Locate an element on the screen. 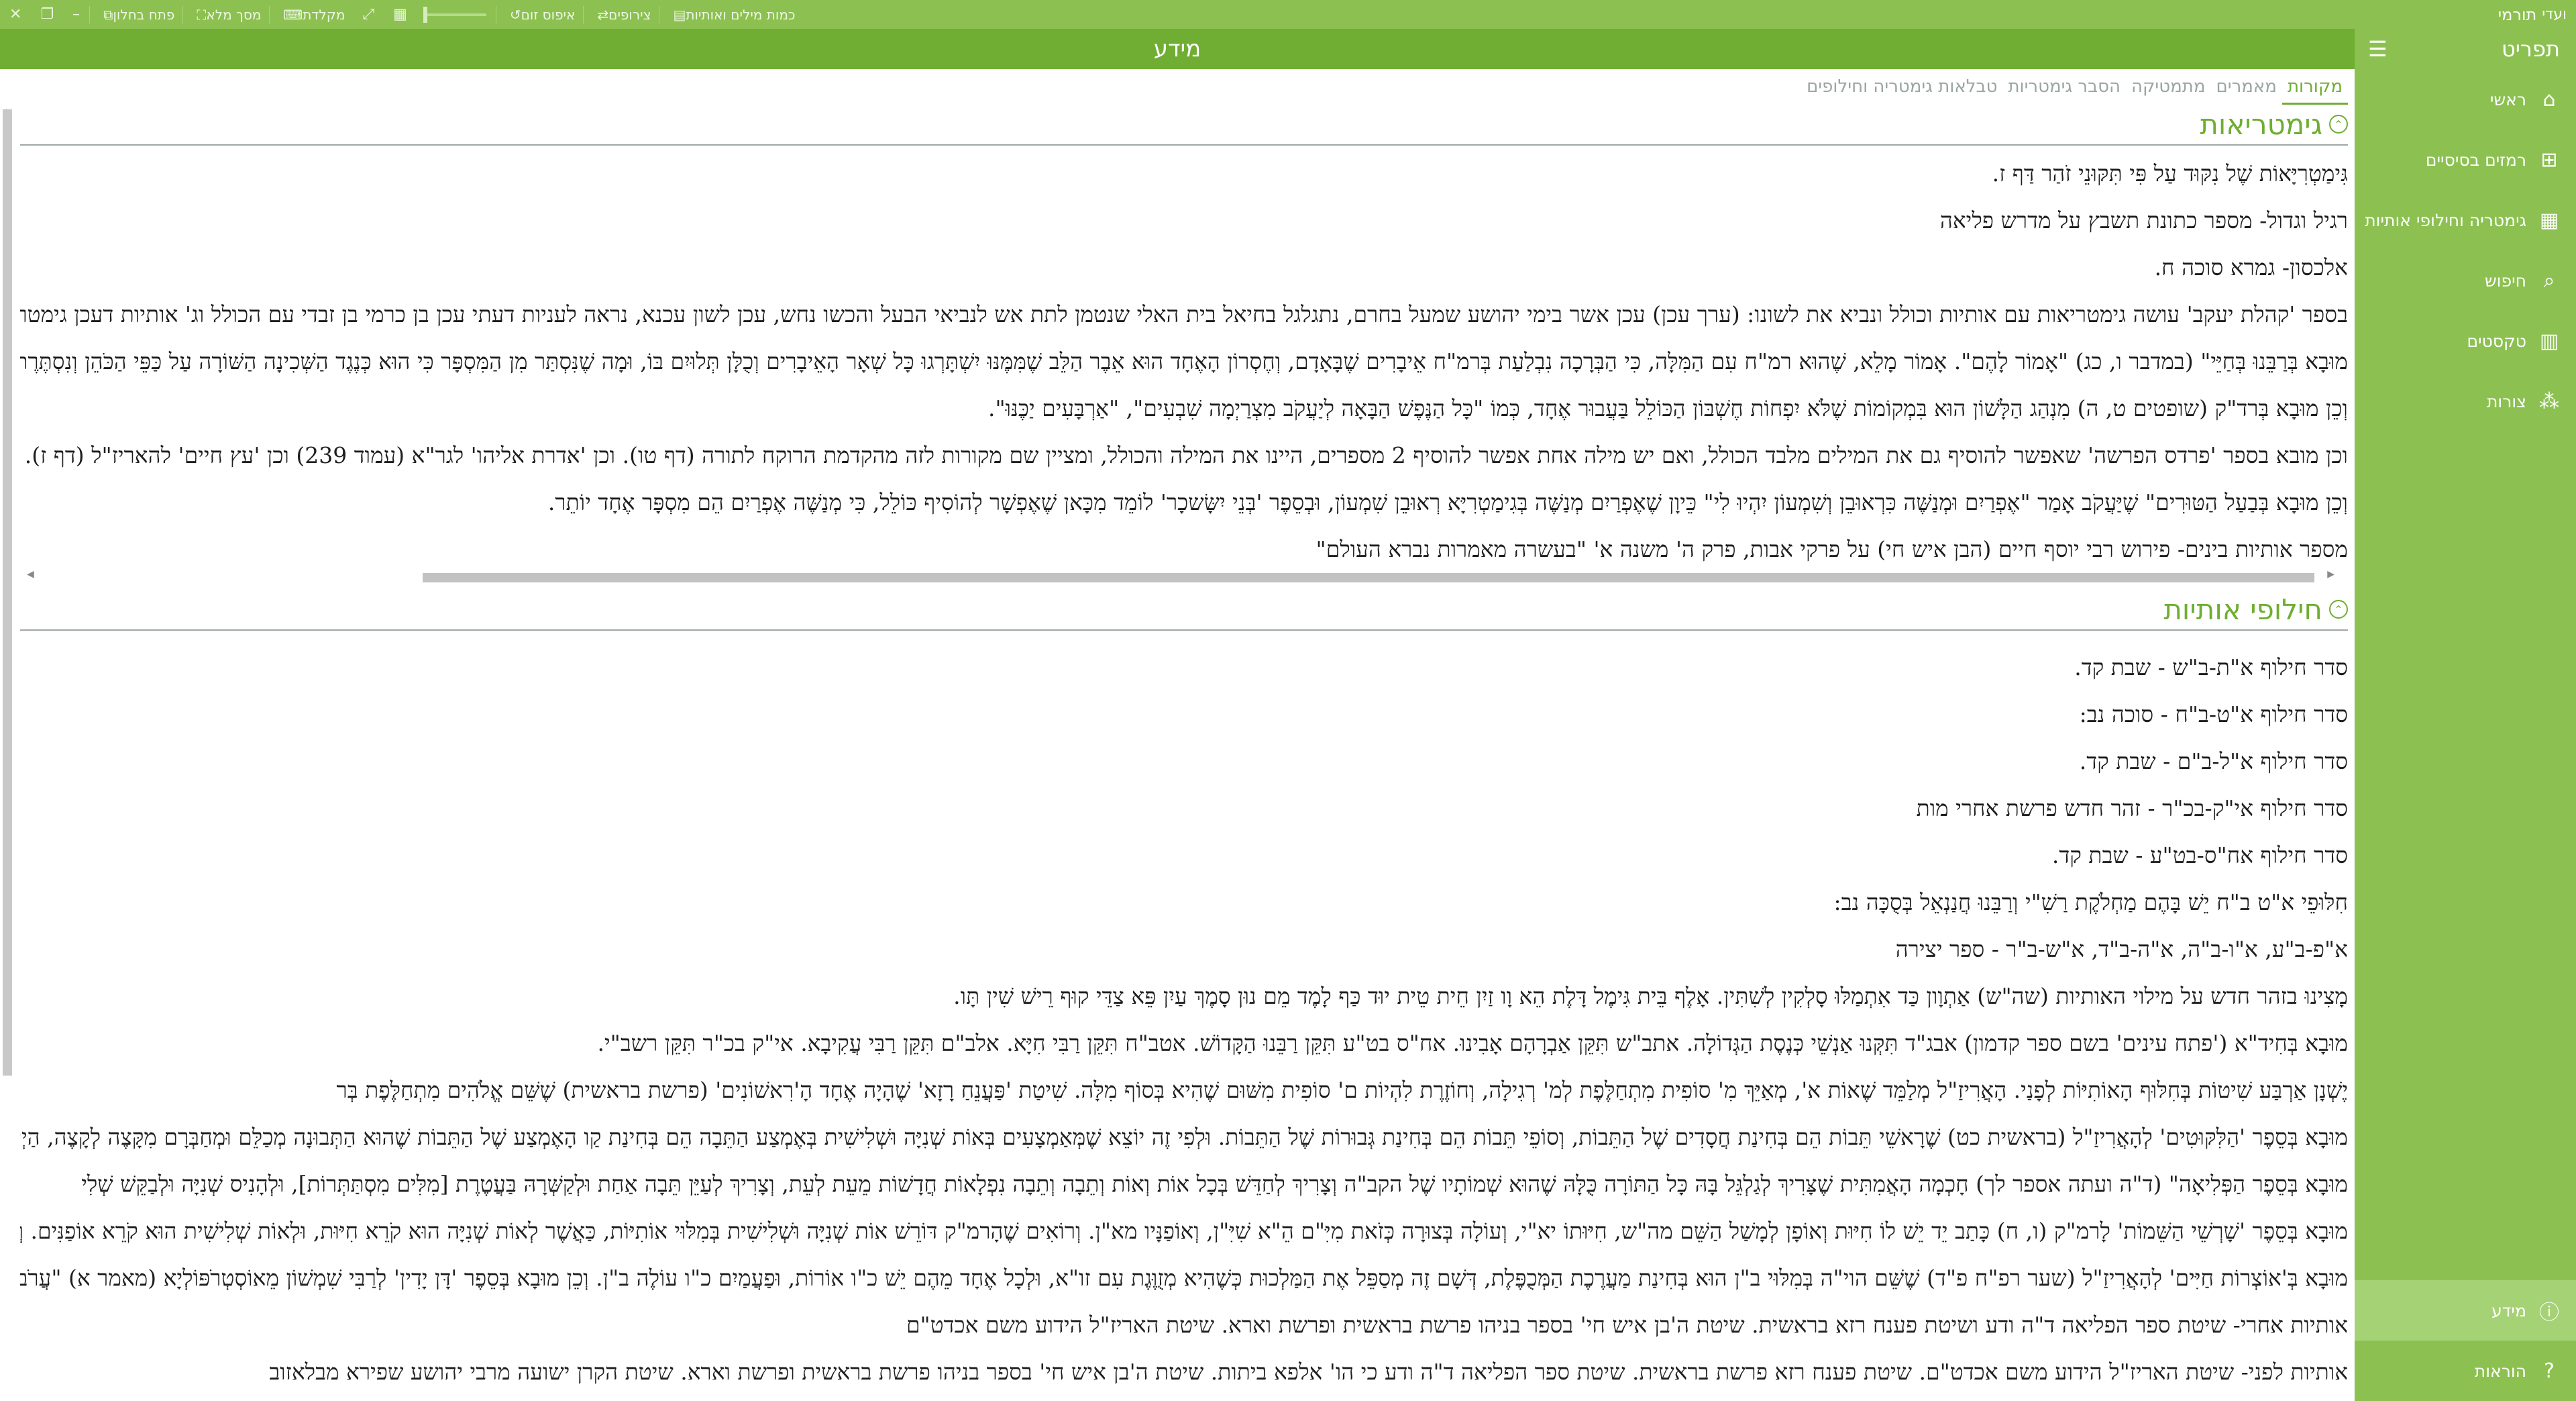  sidebar-item-label: רמזים בסיסיים is located at coordinates (2475, 160).